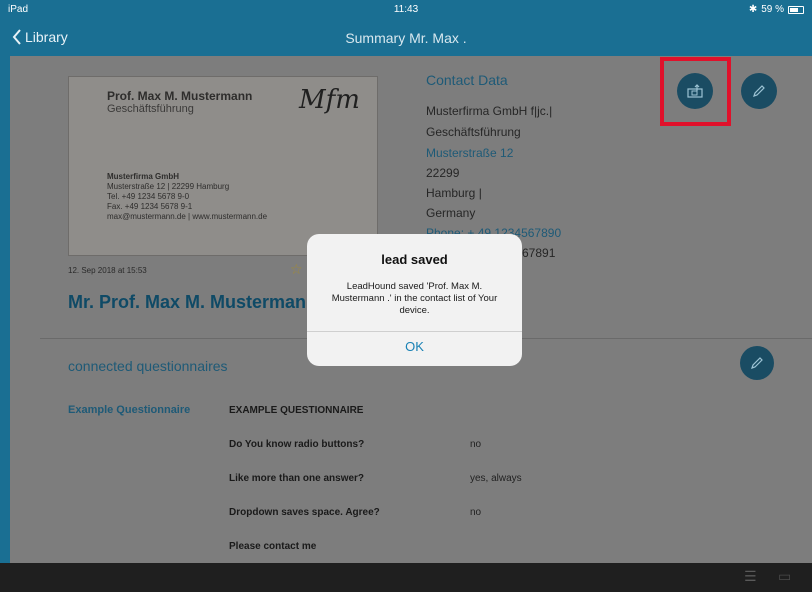 The image size is (812, 592). Describe the element at coordinates (150, 109) in the screenshot. I see `card-role: Geschäftsführung` at that location.